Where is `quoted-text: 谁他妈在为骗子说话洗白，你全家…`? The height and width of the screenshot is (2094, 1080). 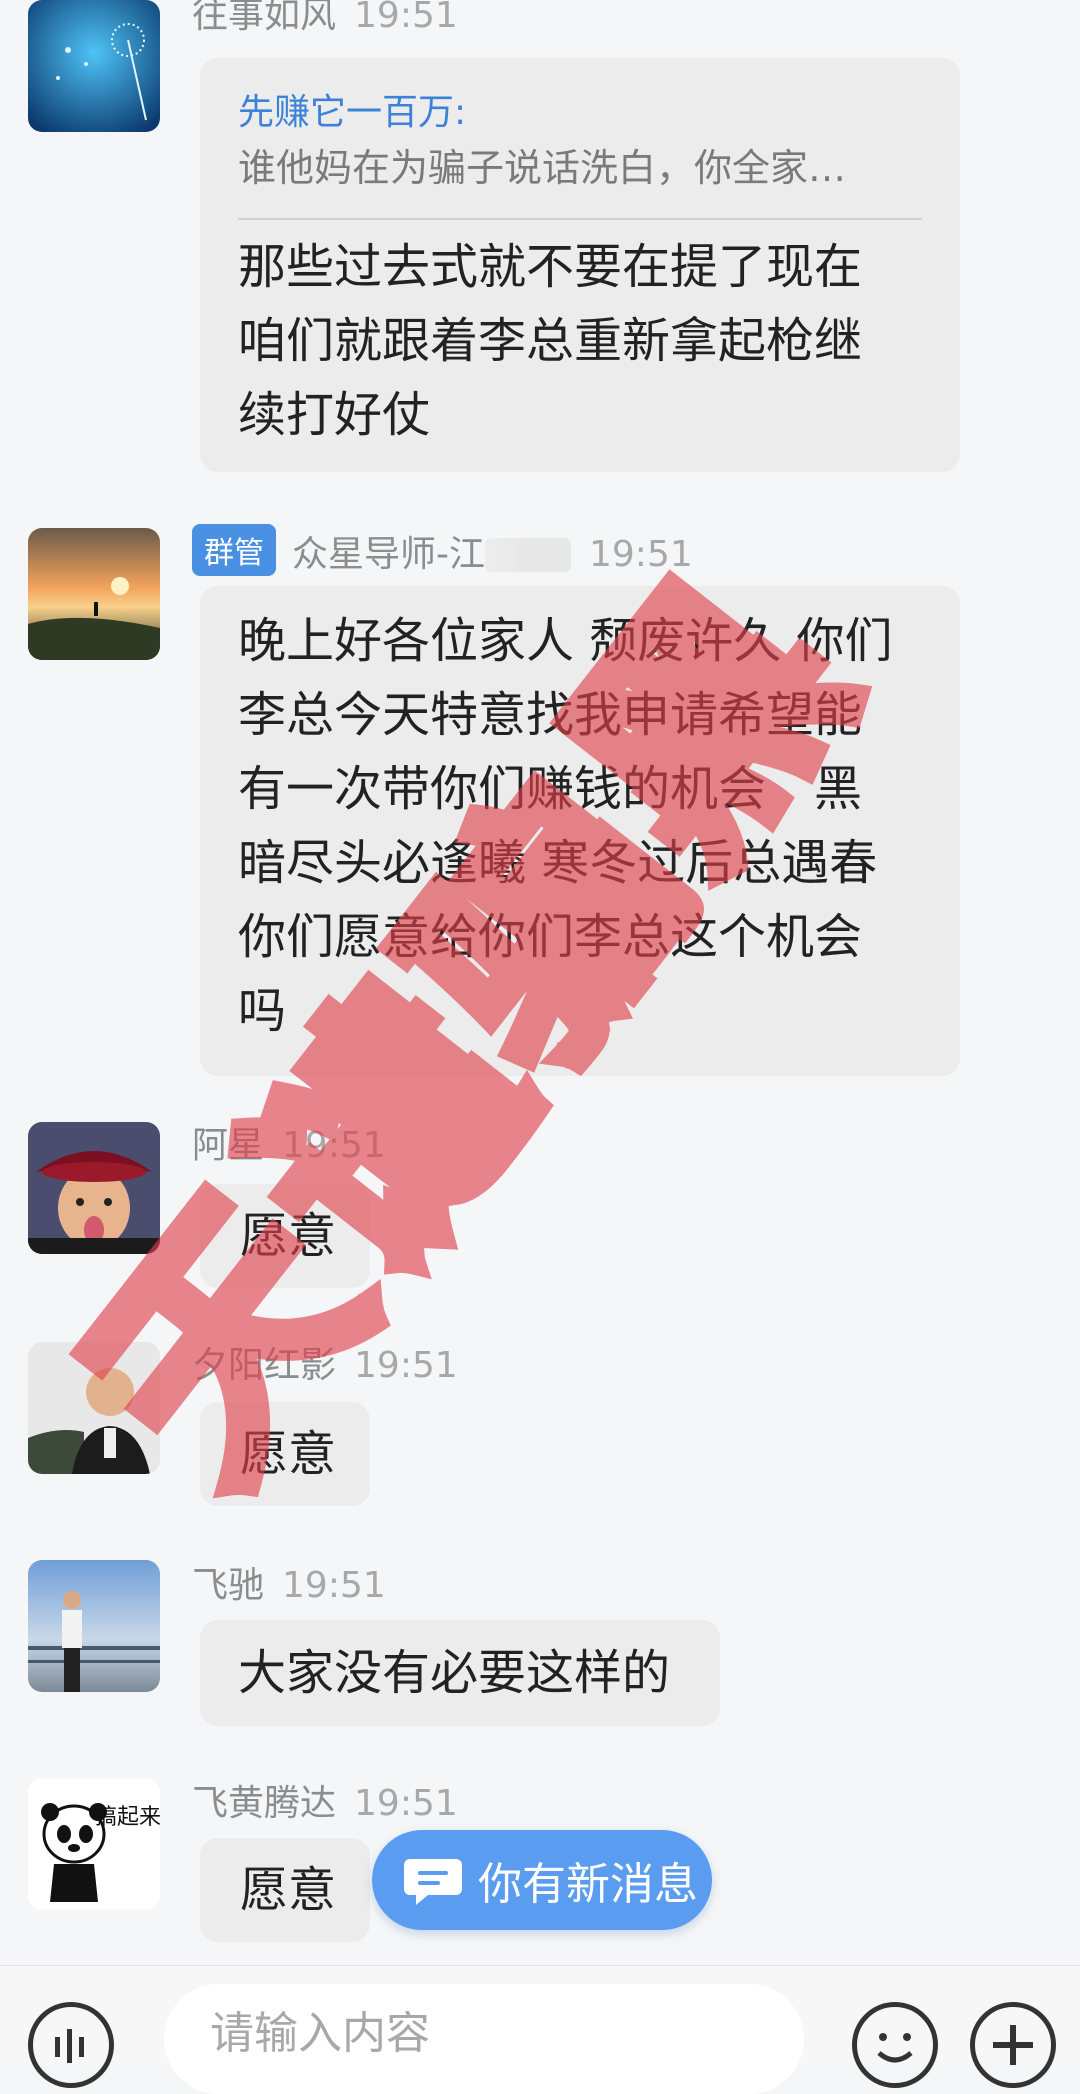 quoted-text: 谁他妈在为骗子说话洗白，你全家… is located at coordinates (542, 168).